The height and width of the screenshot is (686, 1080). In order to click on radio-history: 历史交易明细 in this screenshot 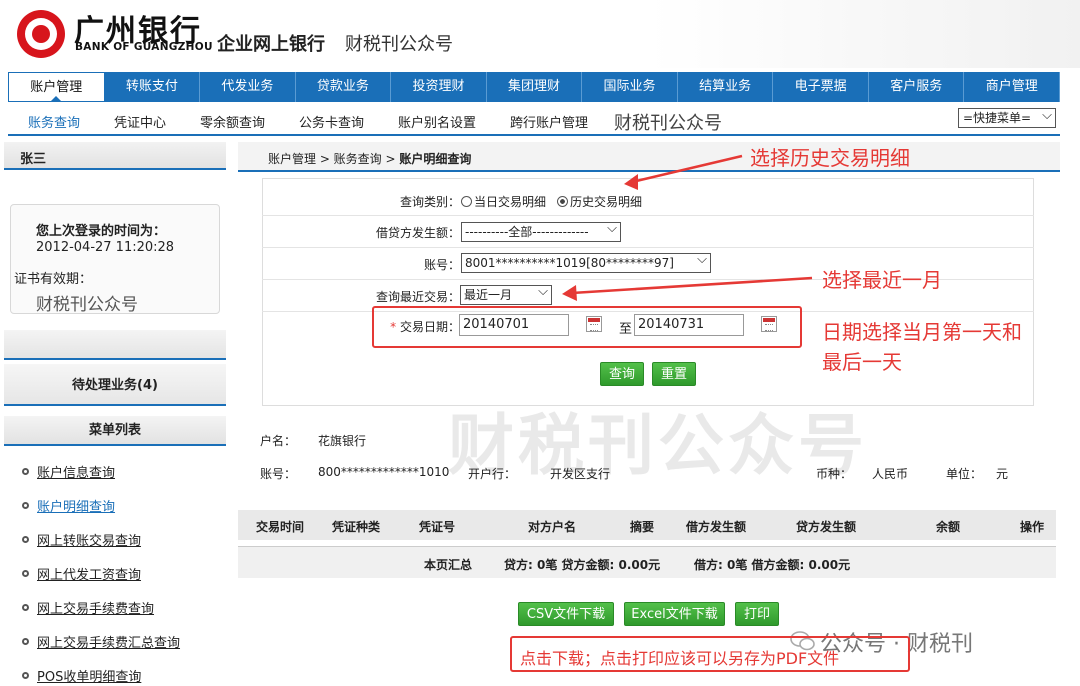, I will do `click(599, 201)`.